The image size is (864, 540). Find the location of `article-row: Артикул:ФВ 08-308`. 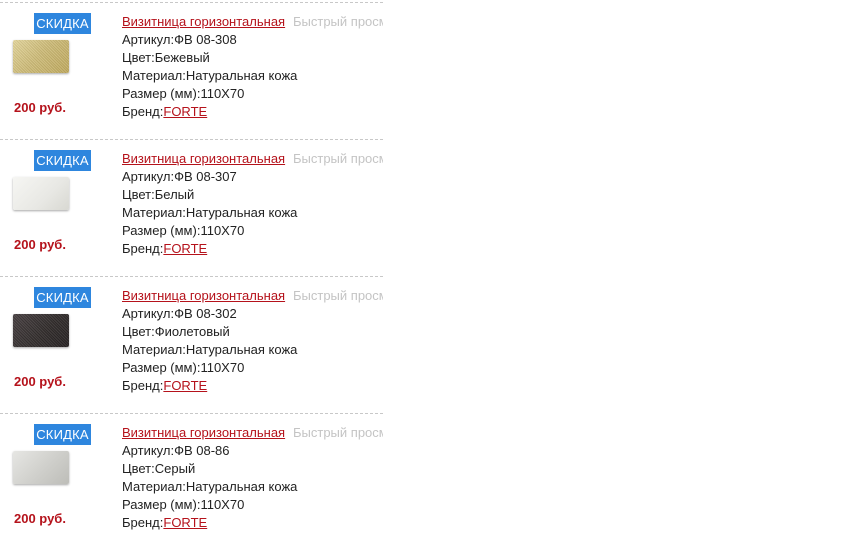

article-row: Артикул:ФВ 08-308 is located at coordinates (252, 40).